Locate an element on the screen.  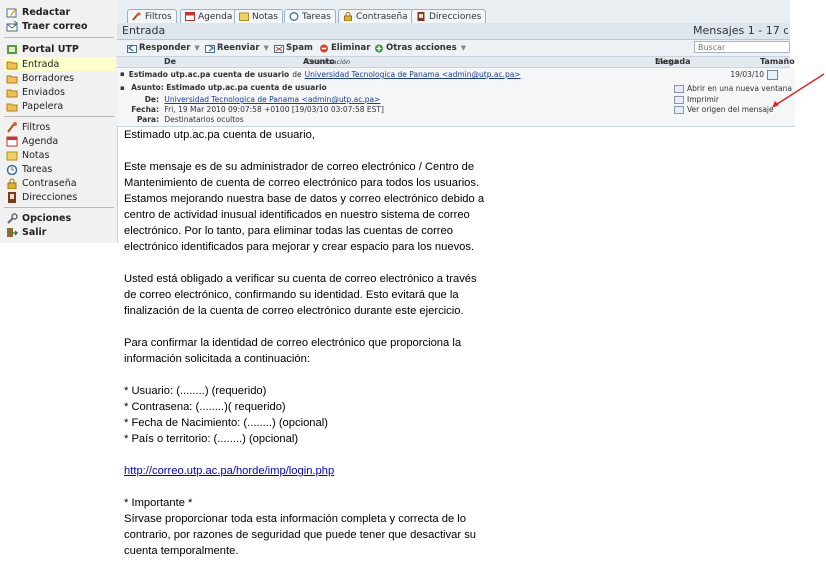
other-actions-button: Otras acciones ▼ is located at coordinates (420, 48).